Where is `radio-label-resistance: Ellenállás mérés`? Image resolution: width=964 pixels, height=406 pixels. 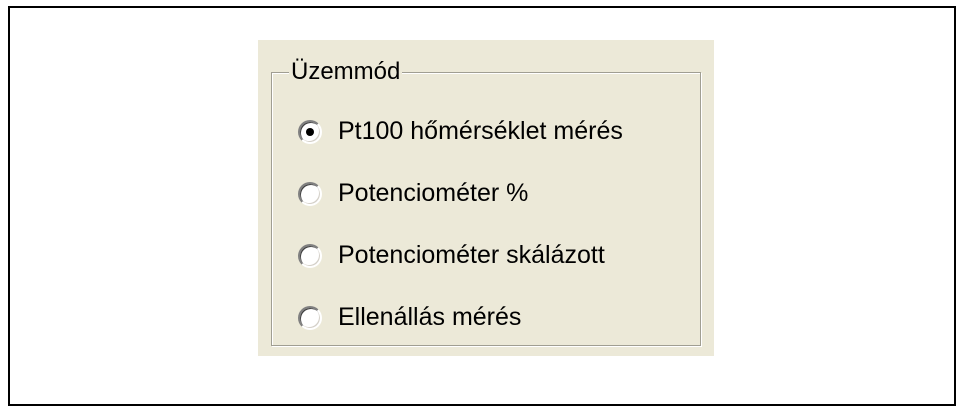 radio-label-resistance: Ellenállás mérés is located at coordinates (429, 317).